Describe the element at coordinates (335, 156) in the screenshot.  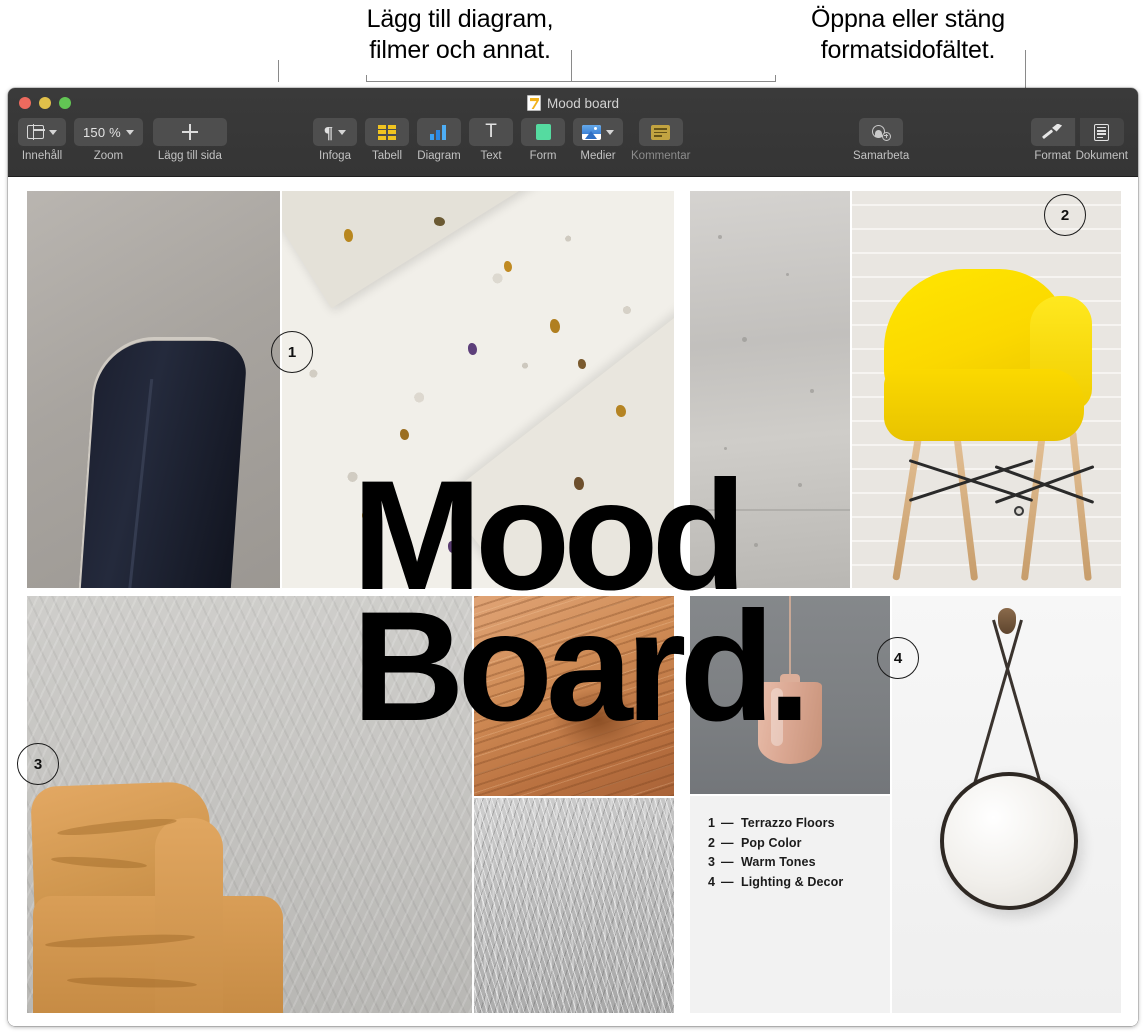
I see `insert-label: Infoga` at that location.